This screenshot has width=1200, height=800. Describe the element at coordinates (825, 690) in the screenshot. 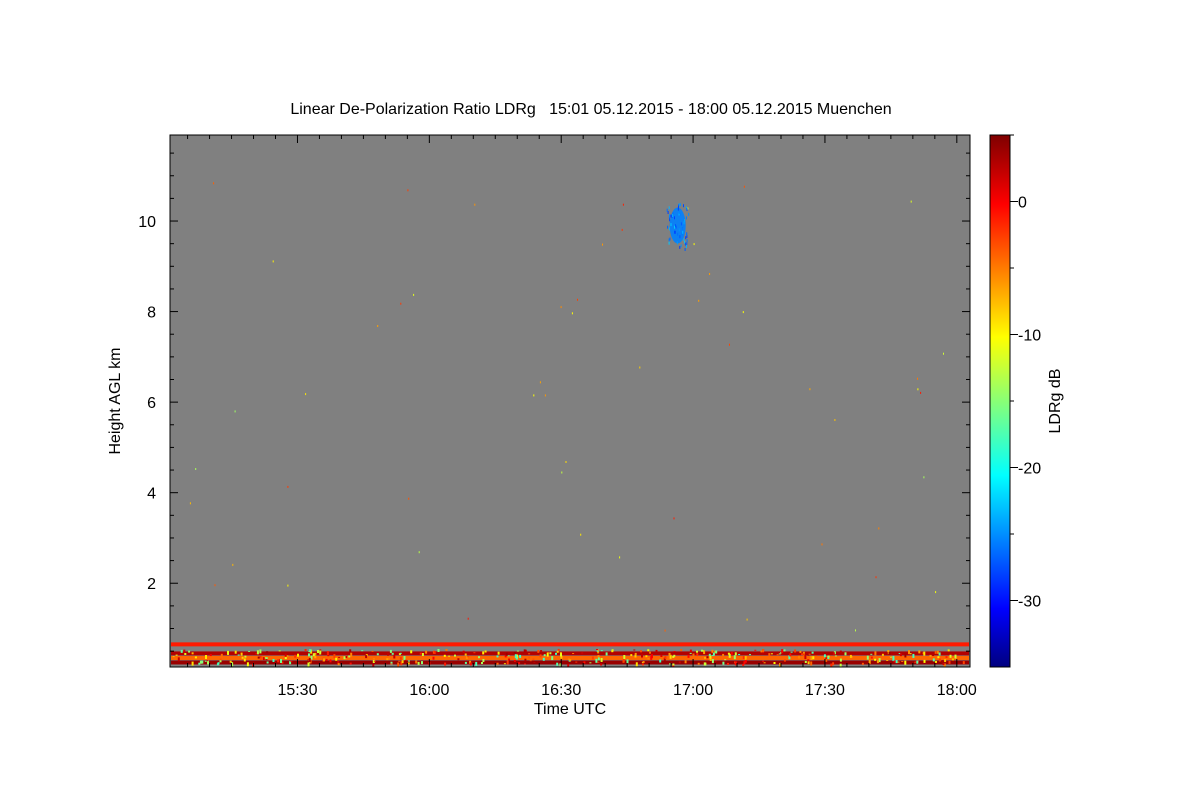

I see `x-tick-label: 17:30` at that location.